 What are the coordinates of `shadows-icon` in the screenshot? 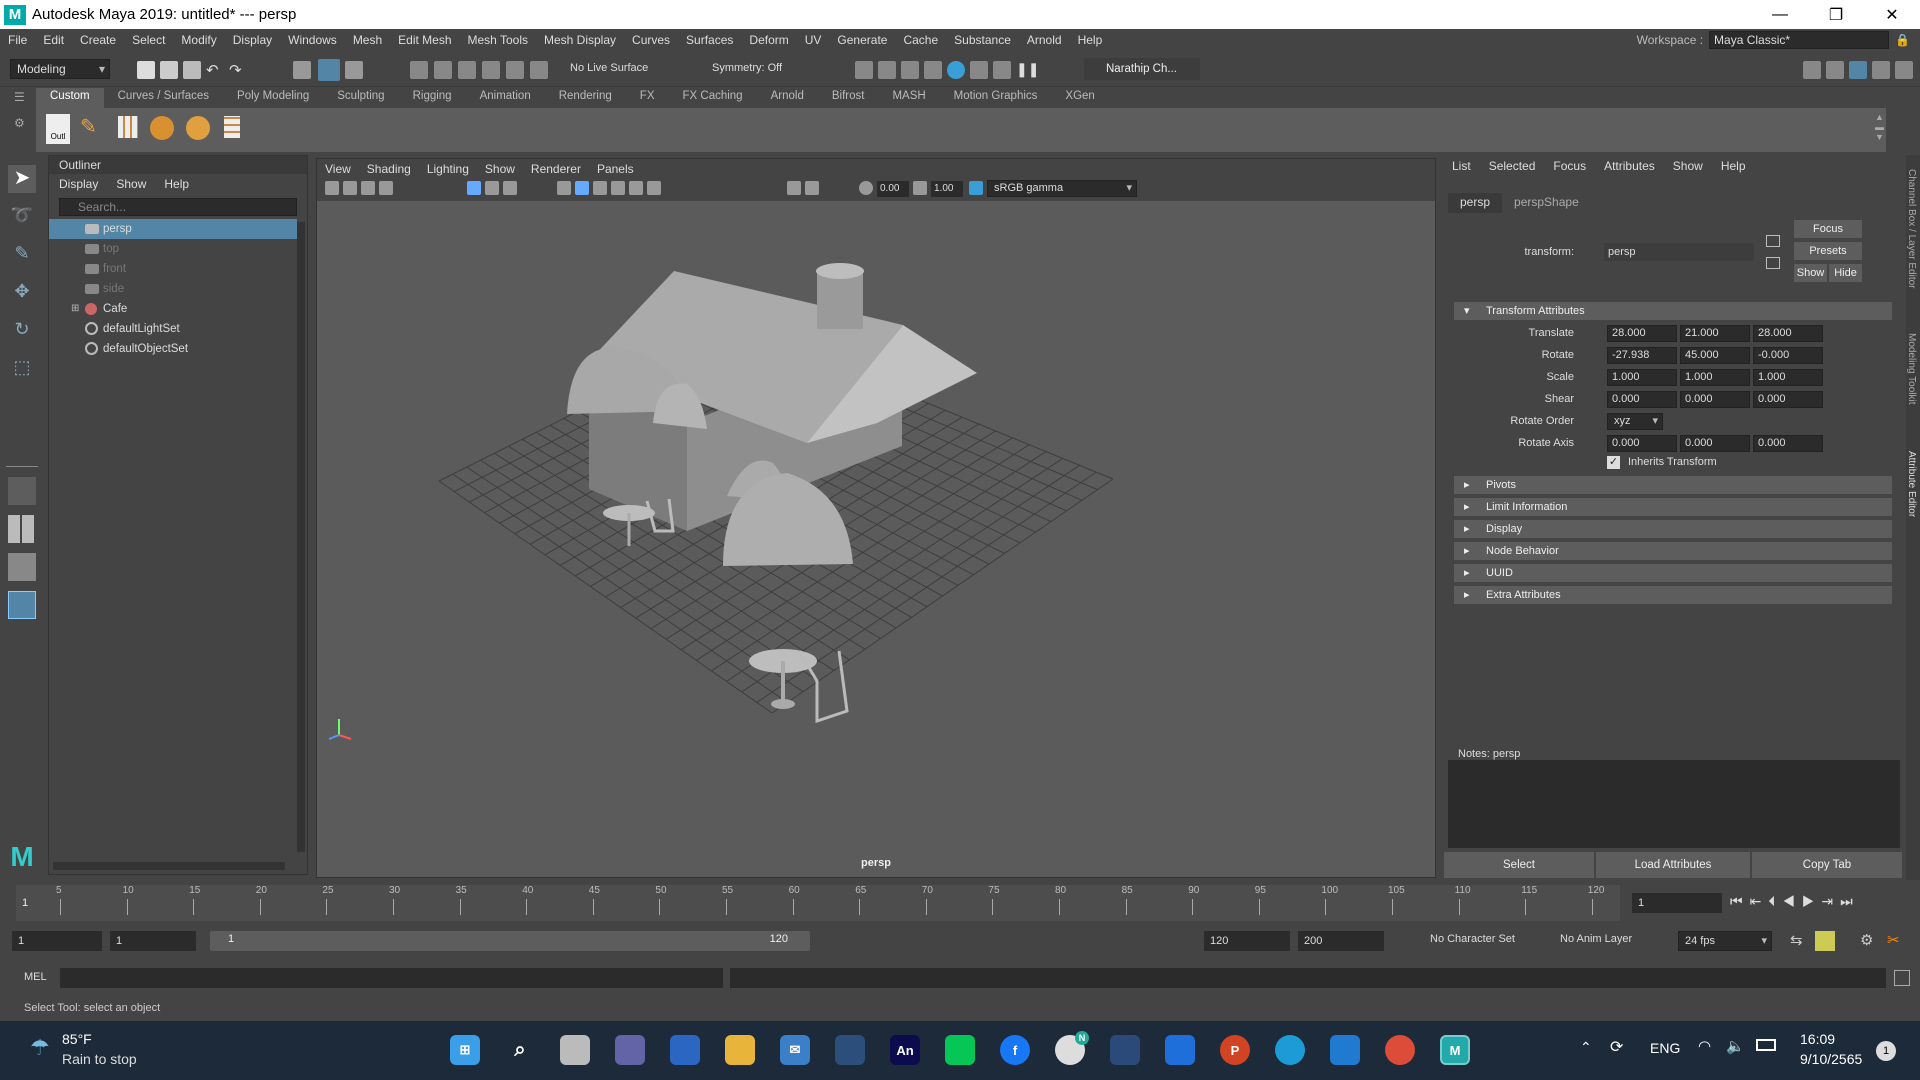 It's located at (654, 188).